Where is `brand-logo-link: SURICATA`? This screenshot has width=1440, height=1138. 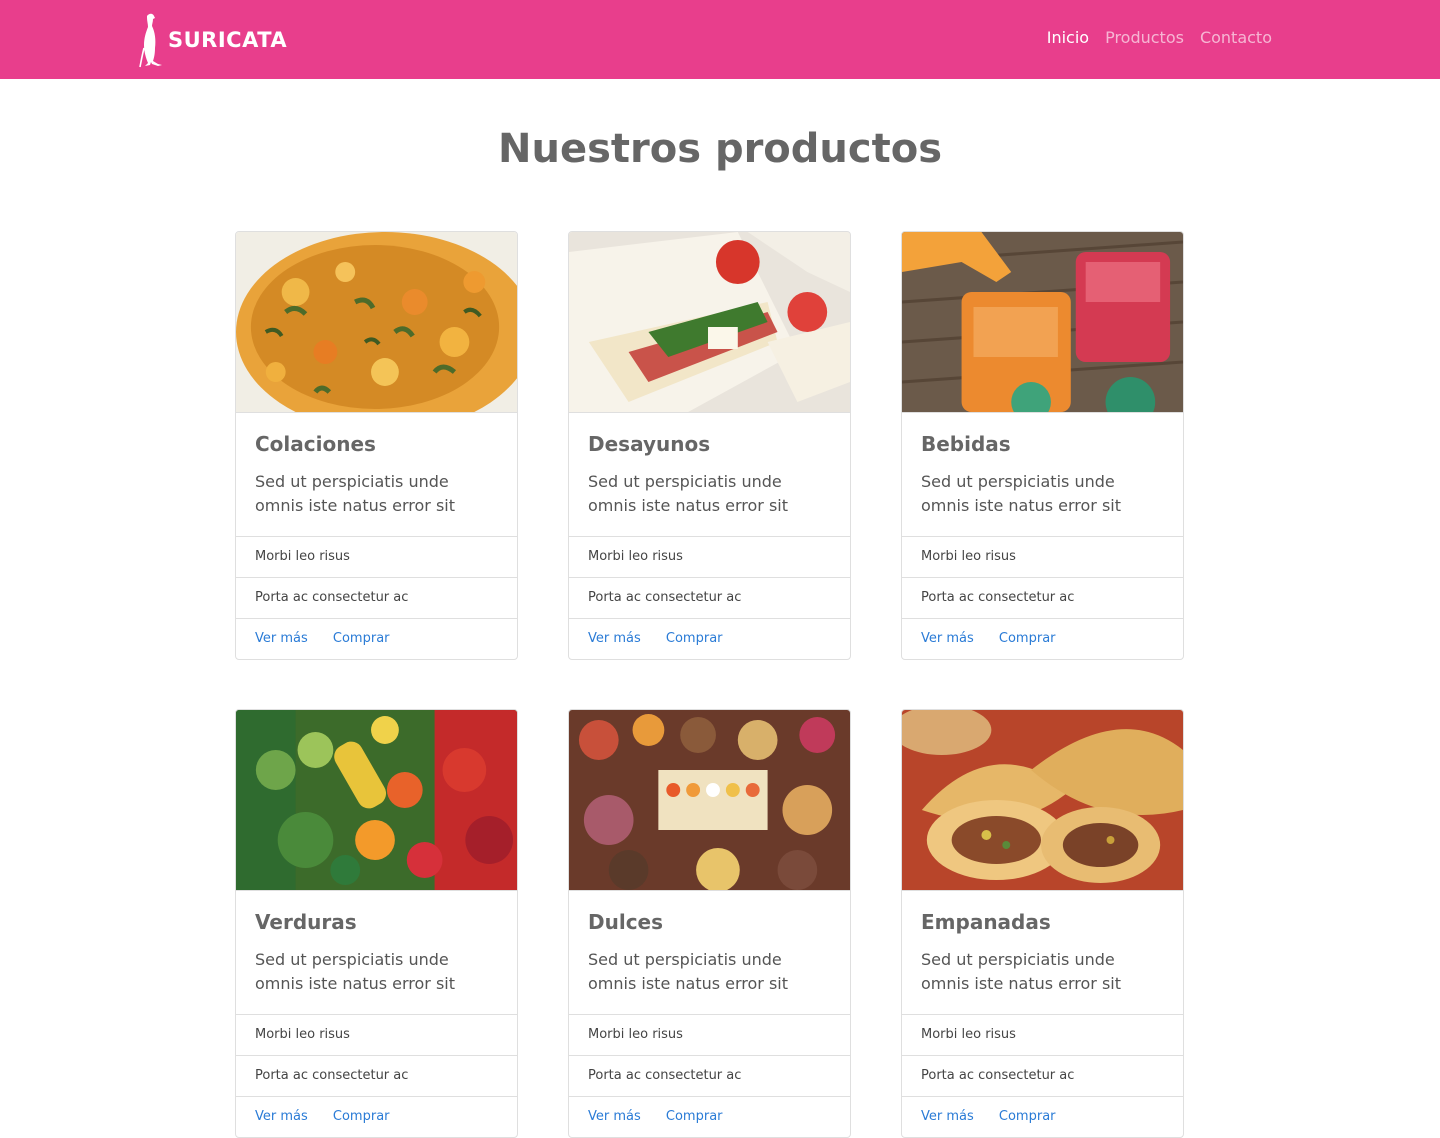 brand-logo-link: SURICATA is located at coordinates (212, 40).